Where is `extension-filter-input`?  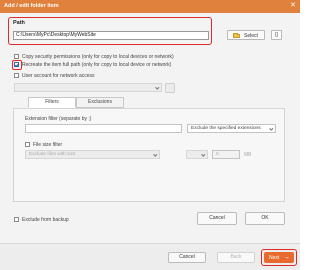 extension-filter-input is located at coordinates (103, 128).